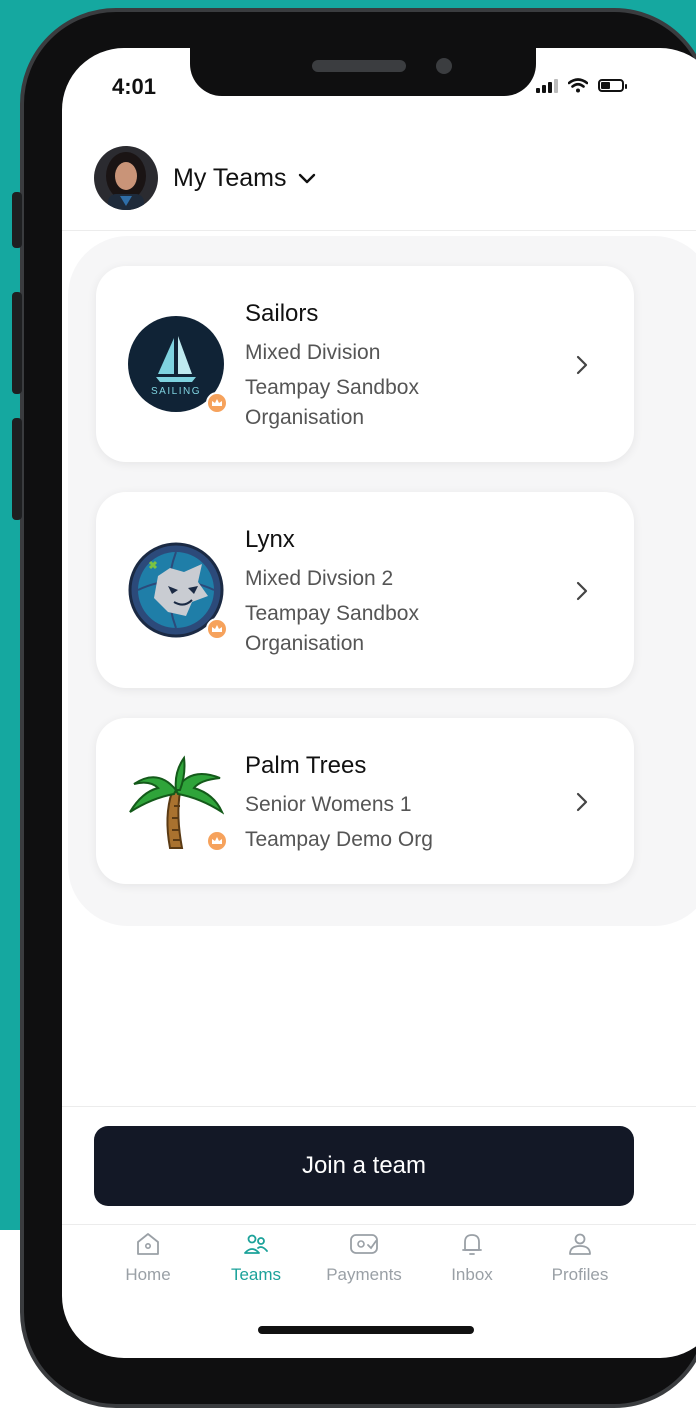  I want to click on tab-label: Inbox, so click(472, 1274).